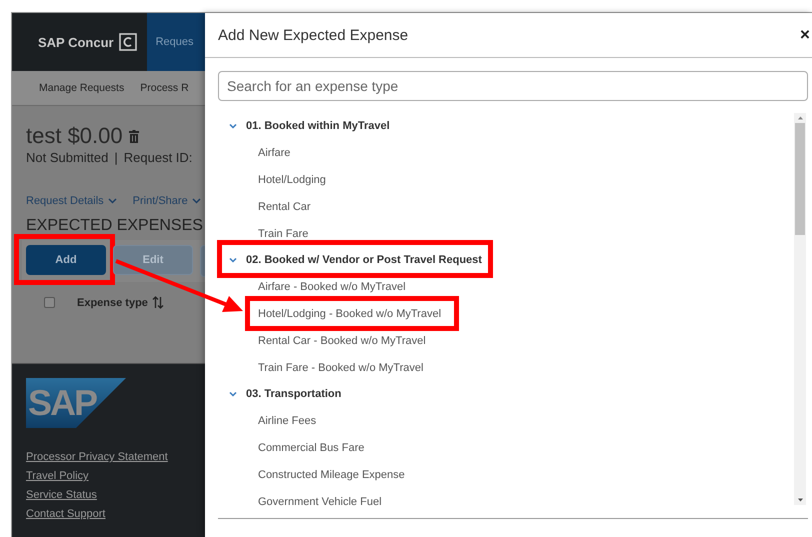  I want to click on nav-link: Process R, so click(164, 88).